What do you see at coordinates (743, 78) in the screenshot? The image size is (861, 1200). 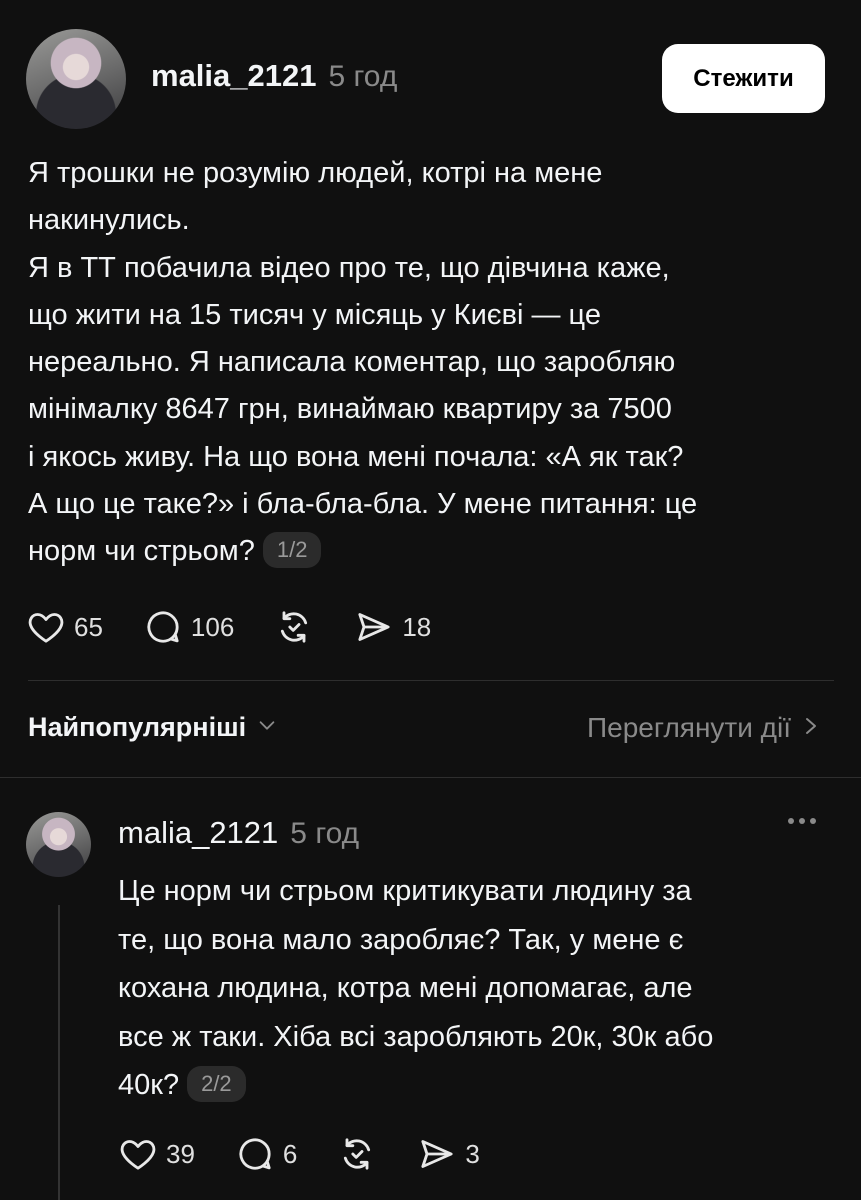 I see `follow-button: Стежити` at bounding box center [743, 78].